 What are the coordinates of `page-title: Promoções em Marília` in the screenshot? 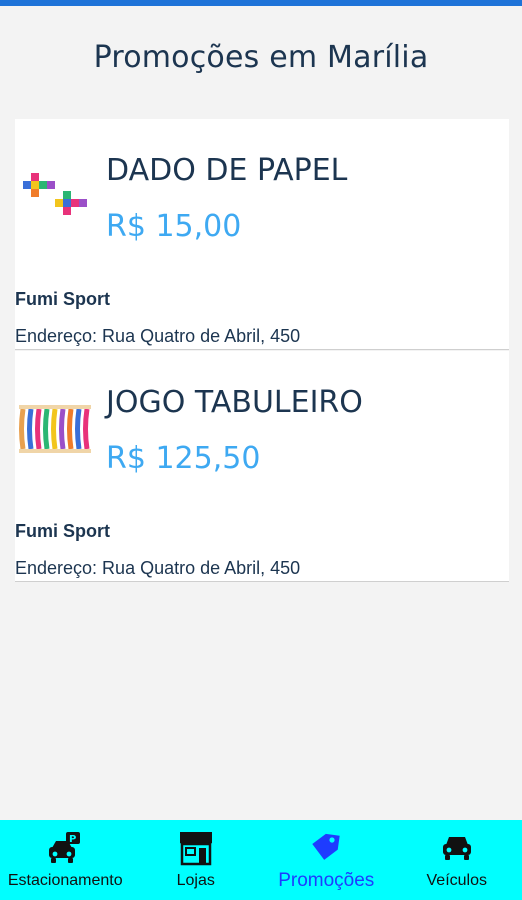 It's located at (261, 57).